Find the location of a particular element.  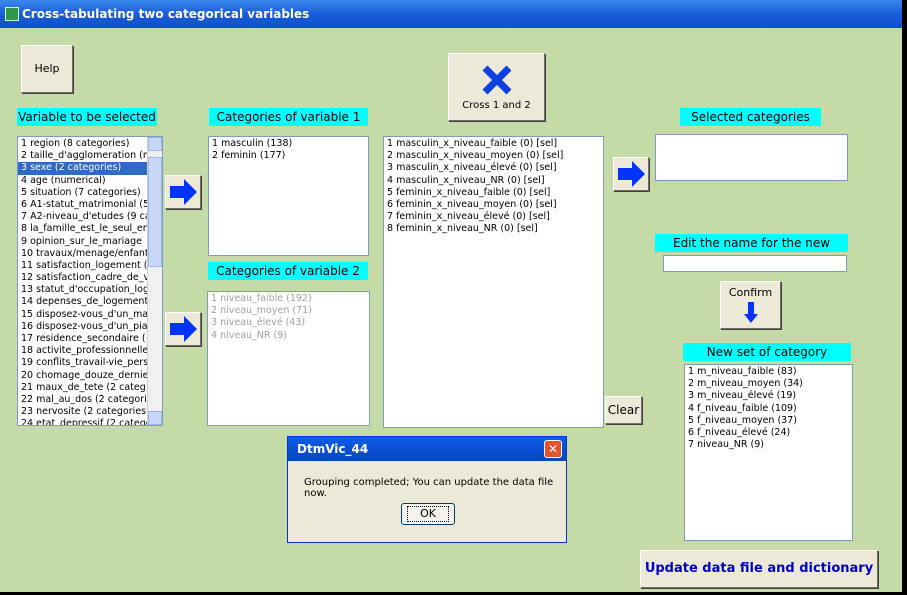

ok-button-label: OK is located at coordinates (428, 514).